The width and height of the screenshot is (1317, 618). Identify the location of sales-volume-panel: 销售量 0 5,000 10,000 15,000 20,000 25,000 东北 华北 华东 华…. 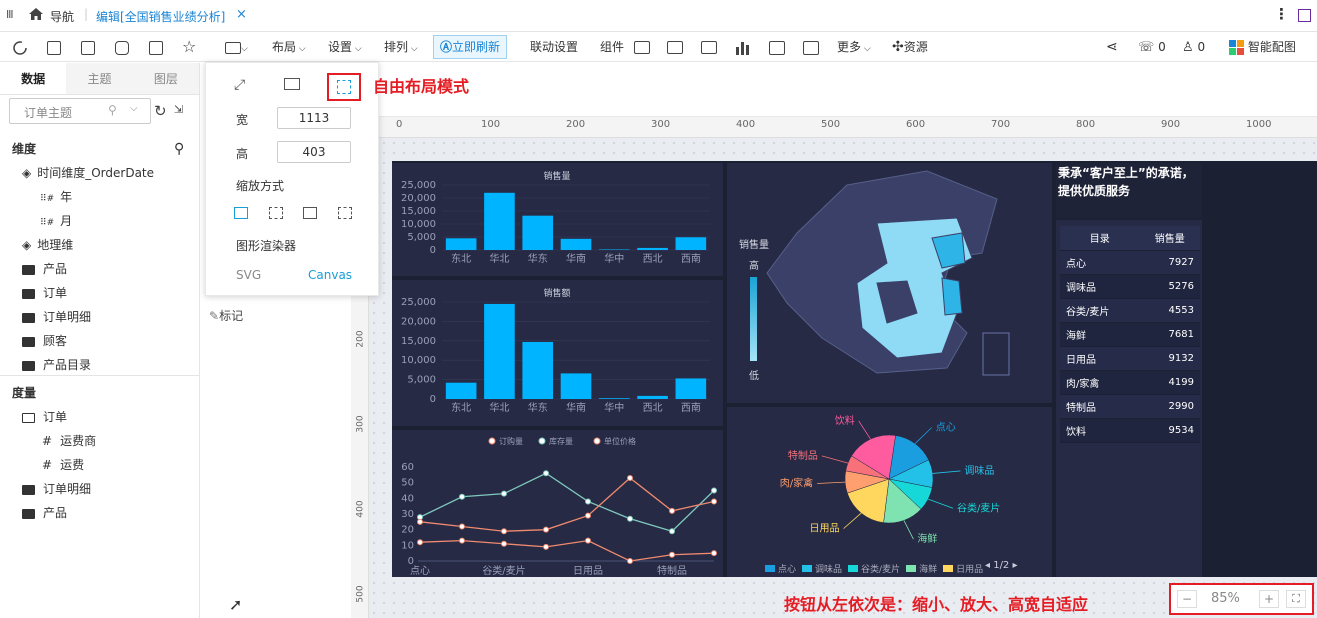
(557, 219).